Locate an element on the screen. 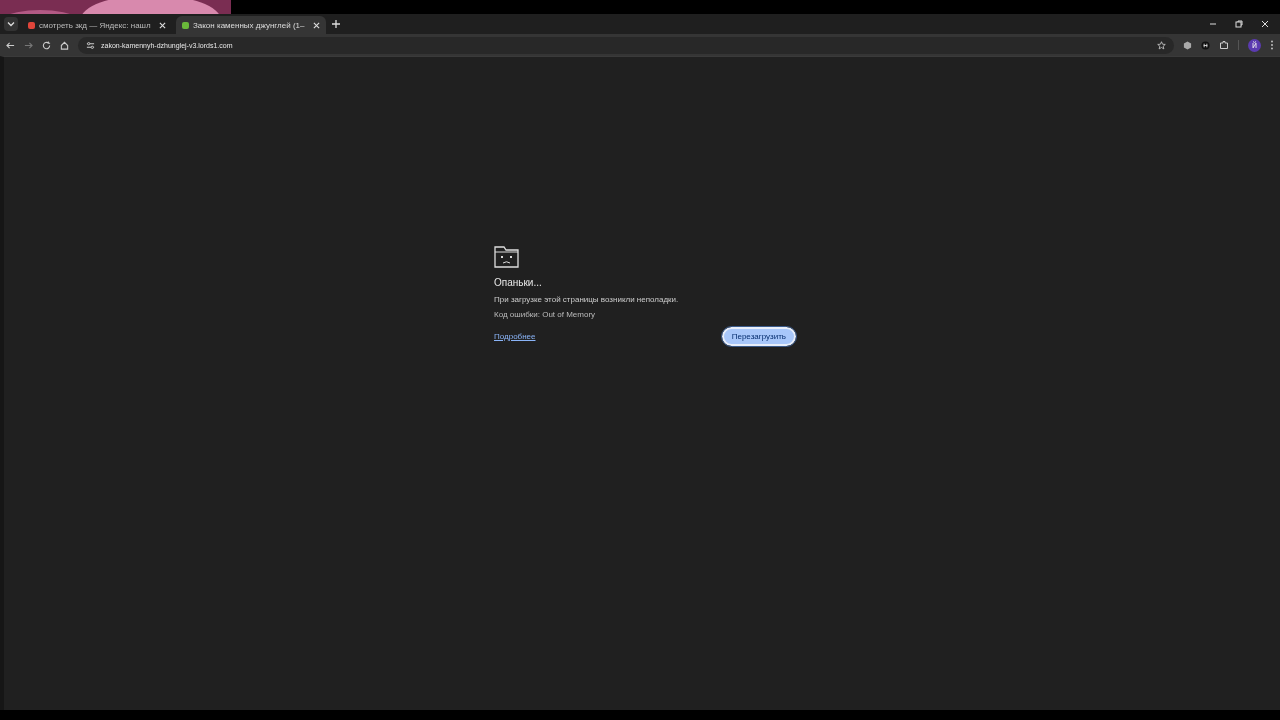  site-settings-icon is located at coordinates (90, 45).